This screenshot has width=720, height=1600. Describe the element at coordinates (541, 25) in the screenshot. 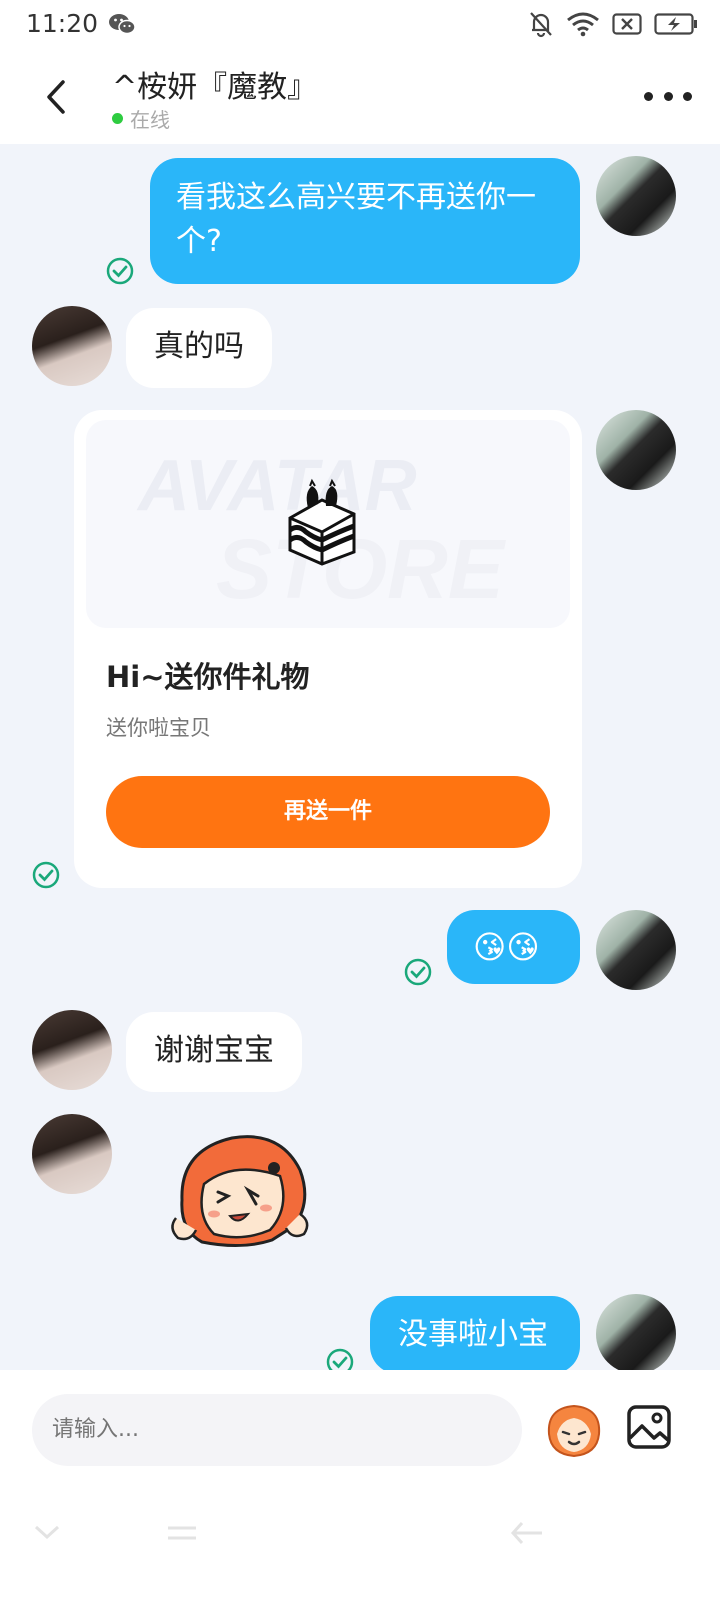

I see `mute-bell-icon` at that location.